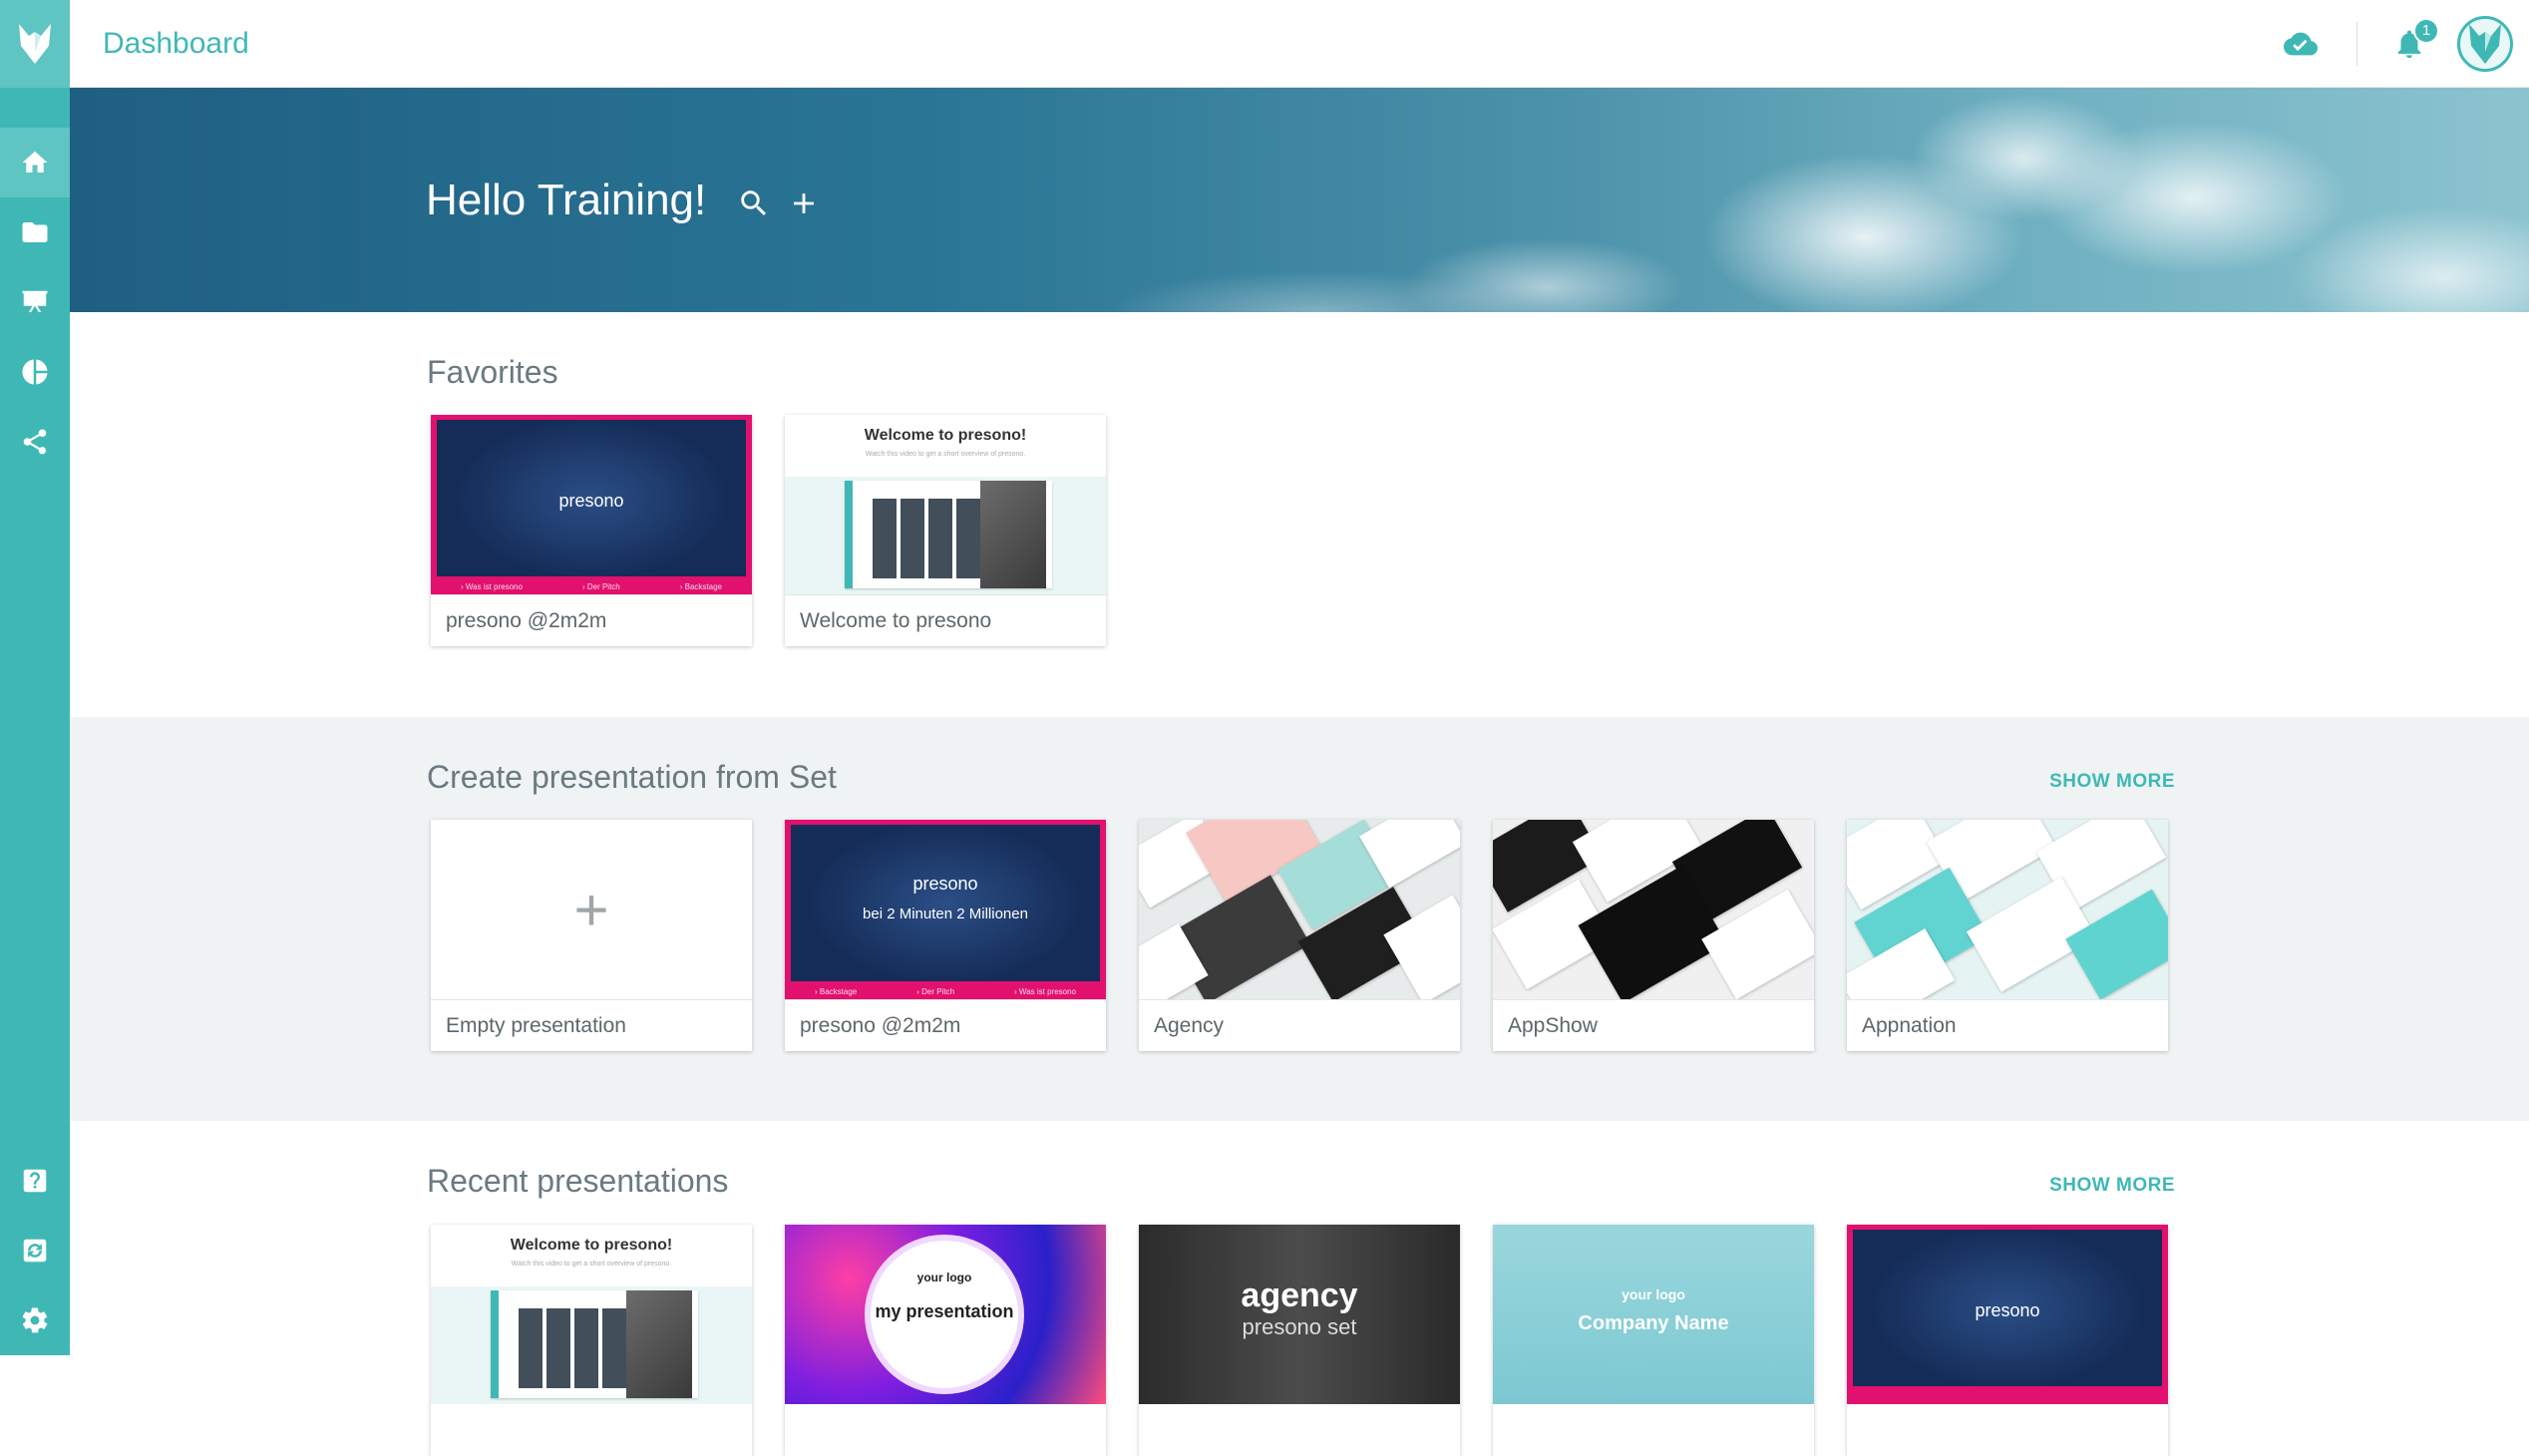 This screenshot has width=2529, height=1456. Describe the element at coordinates (35, 677) in the screenshot. I see `sidebar` at that location.